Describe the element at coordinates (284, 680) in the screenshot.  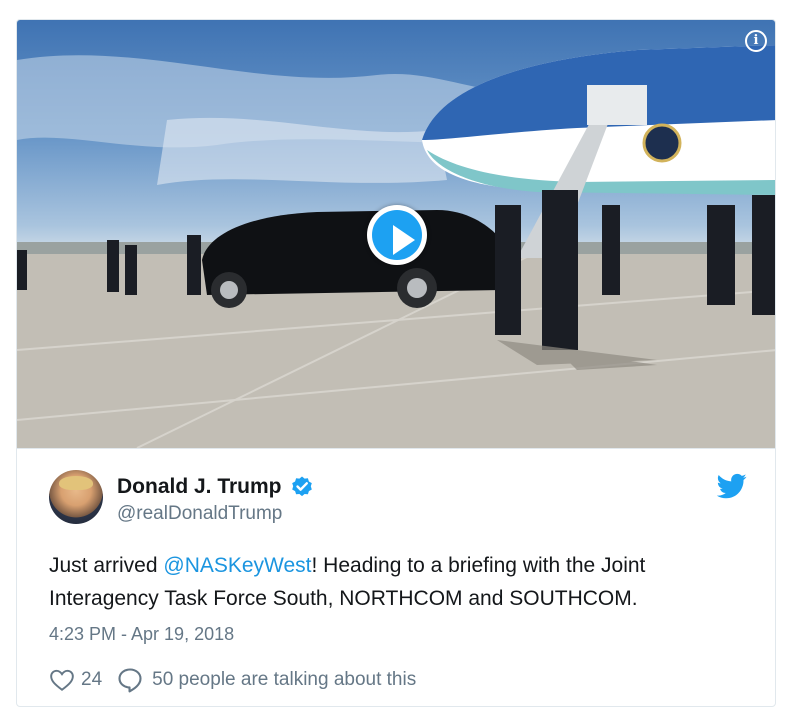
I see `talking-about-link: 50 people are talking about this` at that location.